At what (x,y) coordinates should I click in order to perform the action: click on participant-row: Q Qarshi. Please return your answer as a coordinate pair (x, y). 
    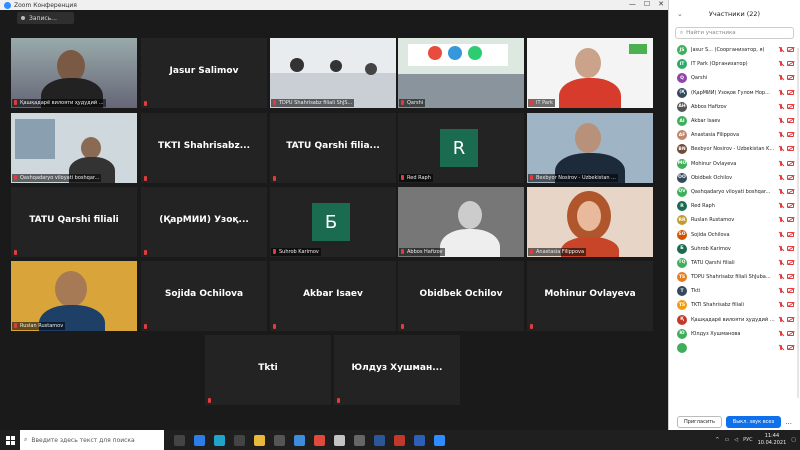
    Looking at the image, I should click on (734, 78).